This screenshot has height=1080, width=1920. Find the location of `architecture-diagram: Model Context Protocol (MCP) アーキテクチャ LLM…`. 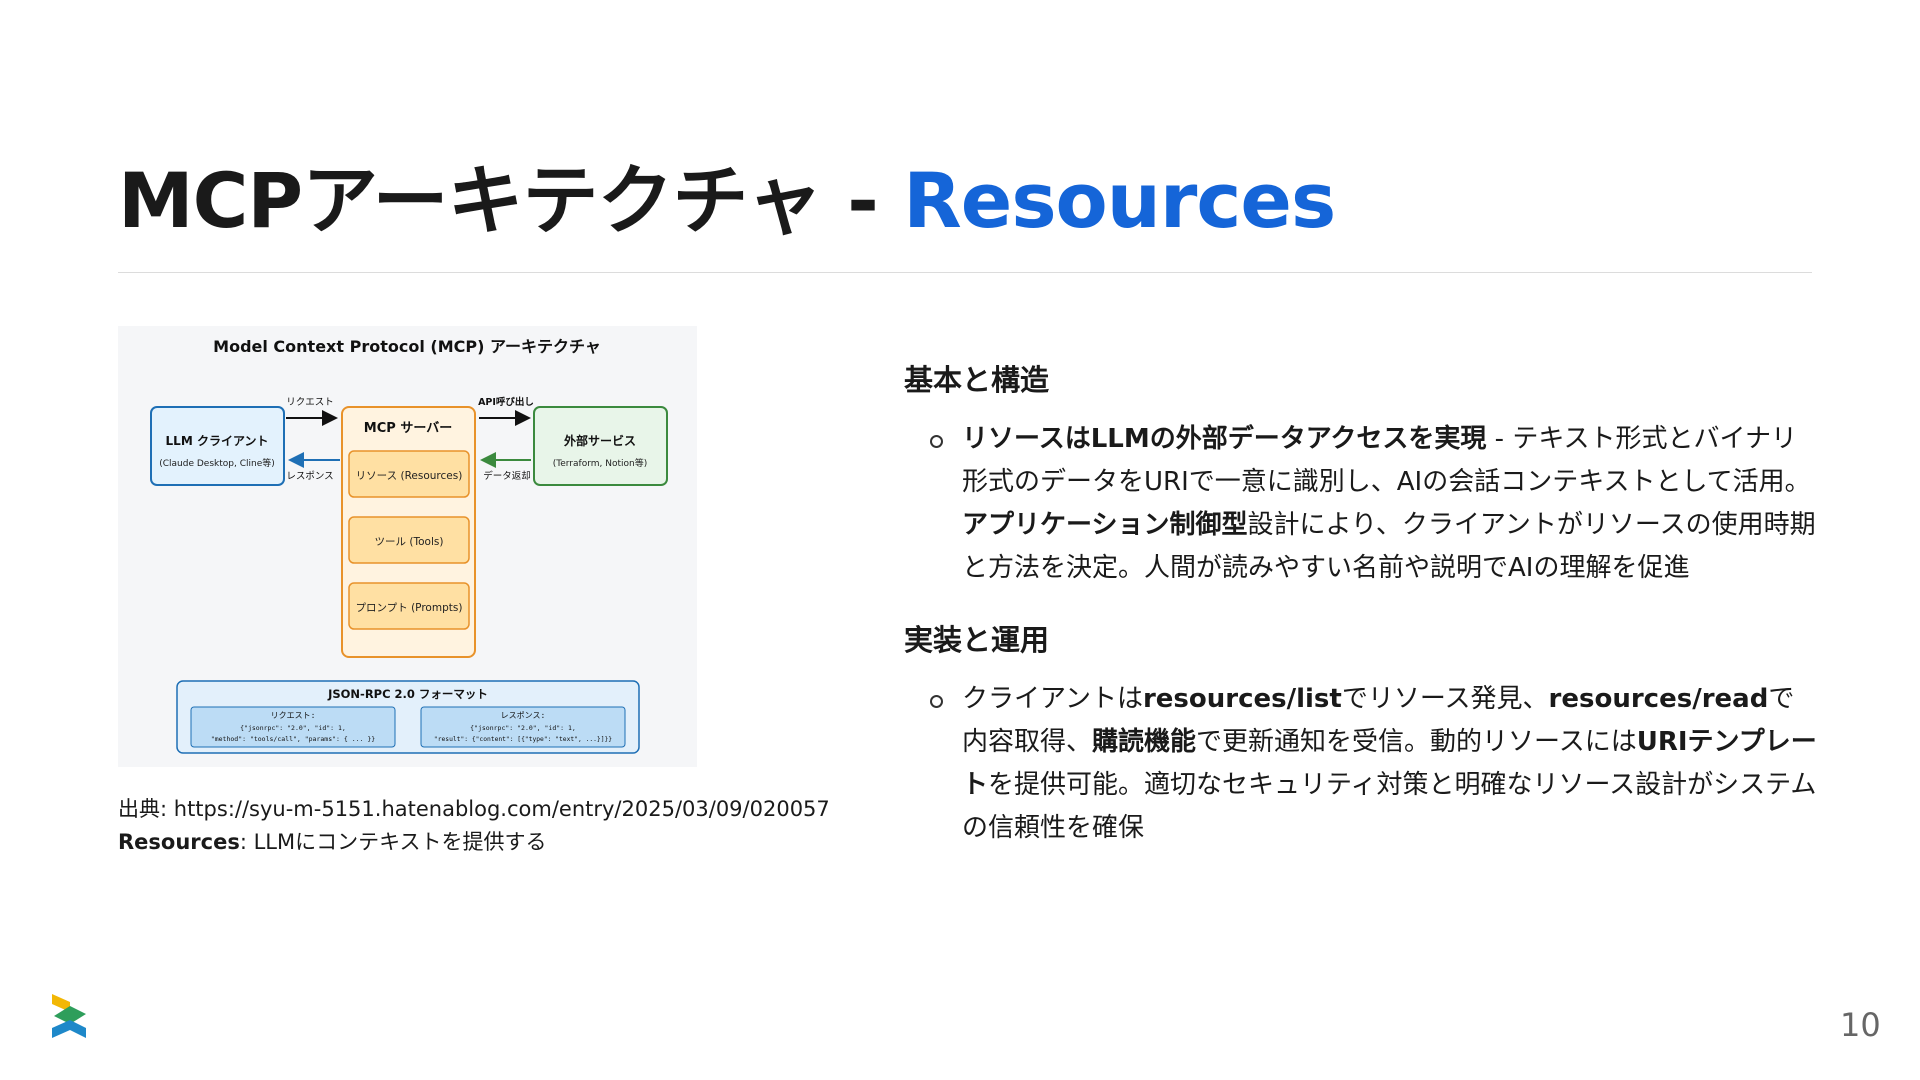

architecture-diagram: Model Context Protocol (MCP) アーキテクチャ LLM… is located at coordinates (407, 546).